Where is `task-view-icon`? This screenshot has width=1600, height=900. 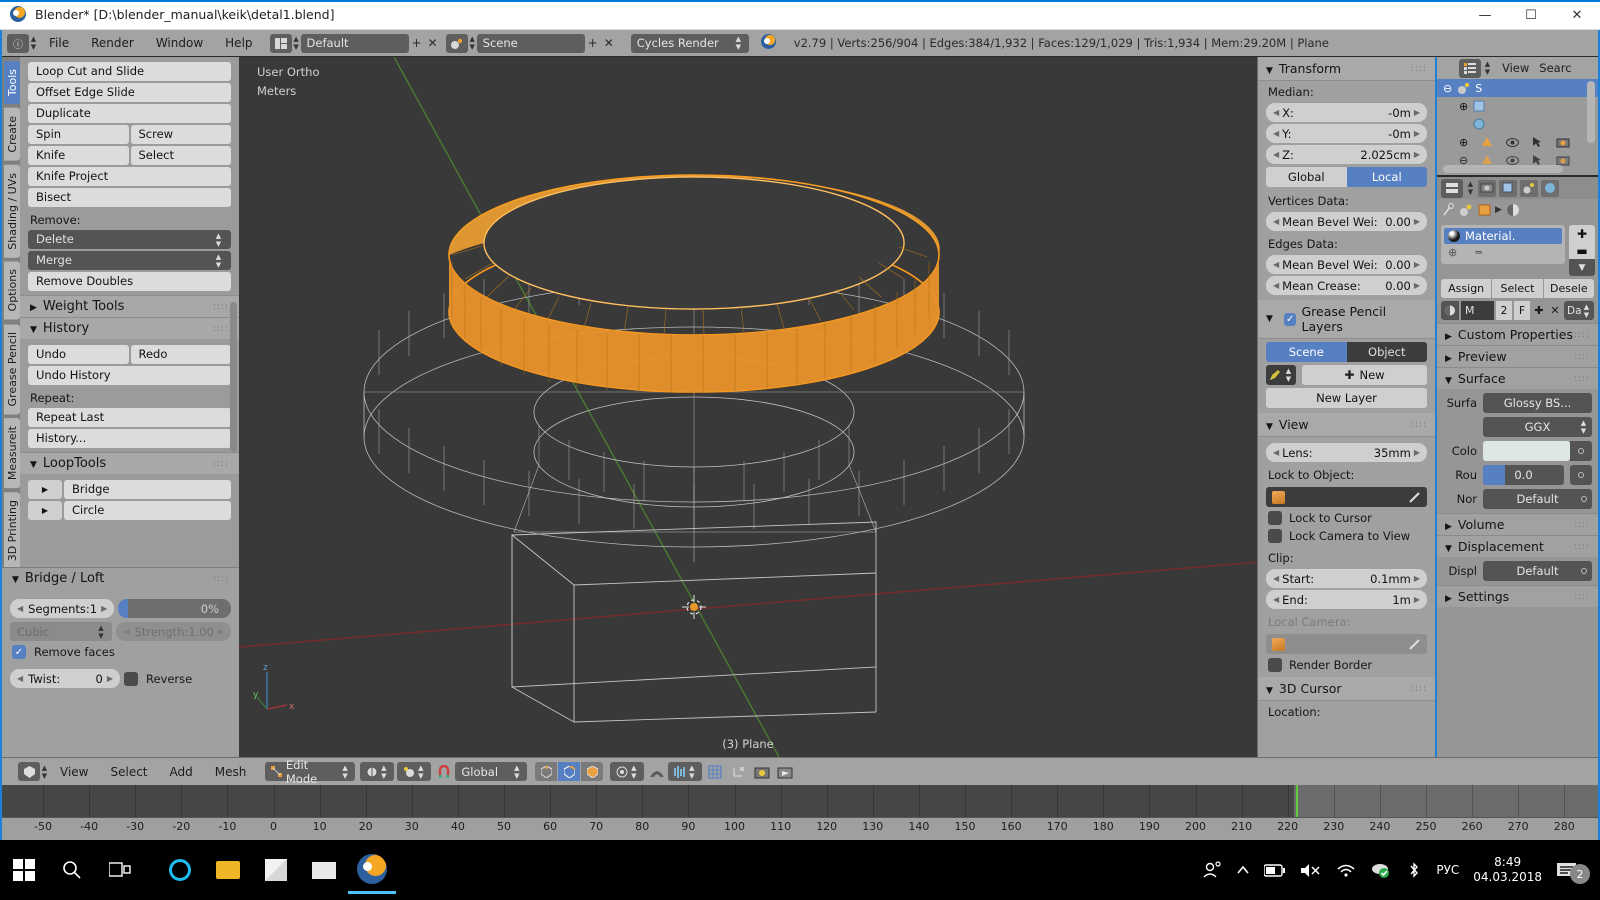 task-view-icon is located at coordinates (120, 870).